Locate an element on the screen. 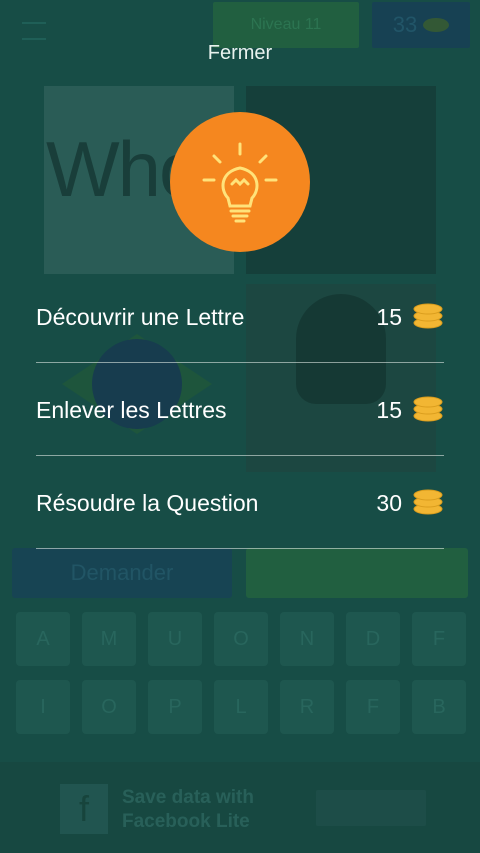 The width and height of the screenshot is (480, 853). hint-option-2: Enlever les Lettres 15 is located at coordinates (240, 409).